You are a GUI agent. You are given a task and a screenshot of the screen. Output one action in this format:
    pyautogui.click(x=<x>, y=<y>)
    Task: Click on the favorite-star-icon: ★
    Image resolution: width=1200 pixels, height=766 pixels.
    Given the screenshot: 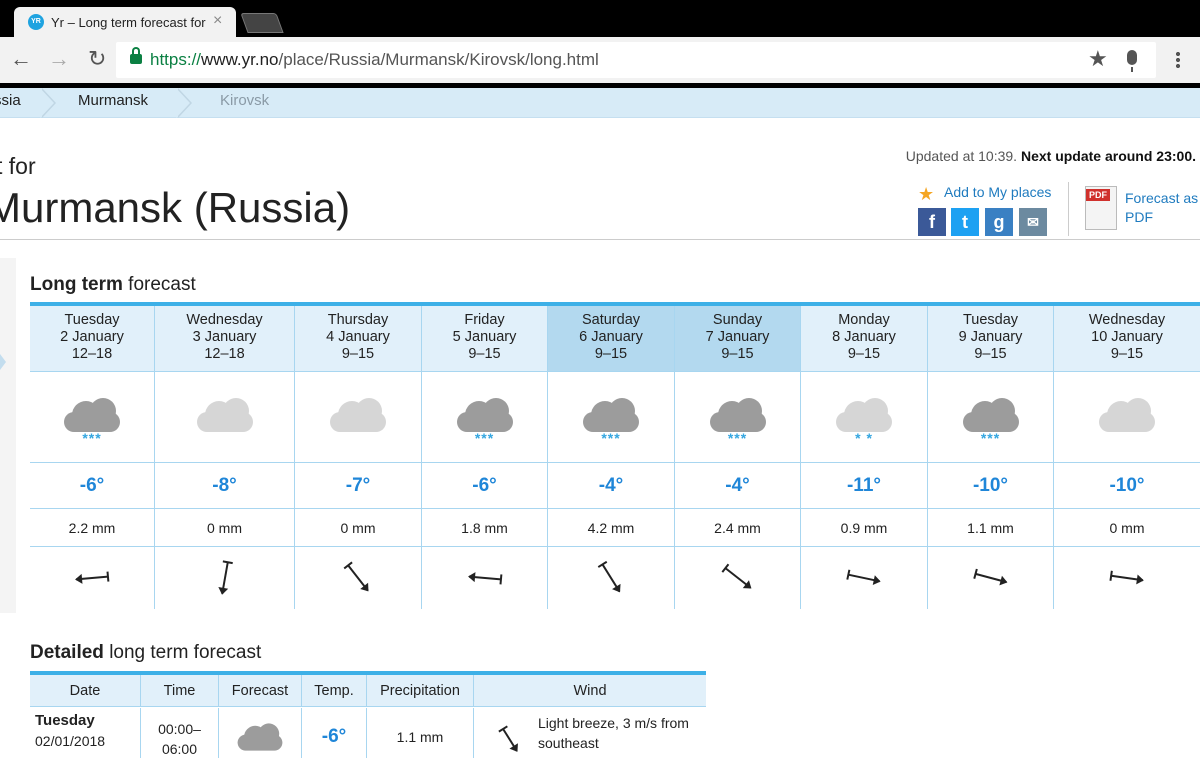 What is the action you would take?
    pyautogui.click(x=926, y=194)
    